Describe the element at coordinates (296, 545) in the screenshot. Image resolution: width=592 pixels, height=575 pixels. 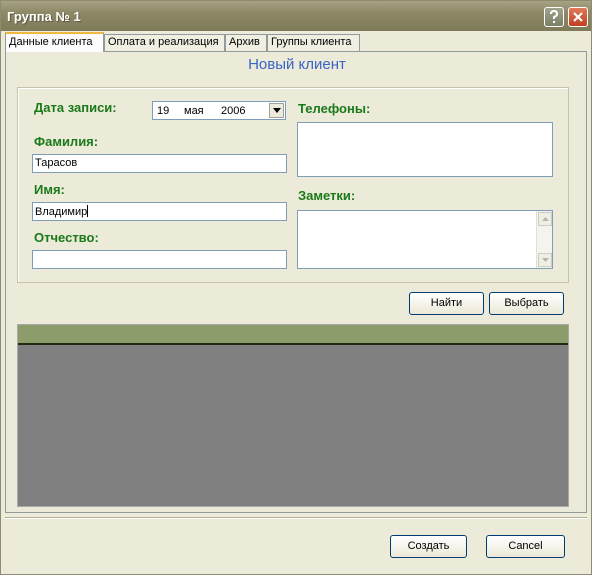
I see `footer-bar: Создать Cancel` at that location.